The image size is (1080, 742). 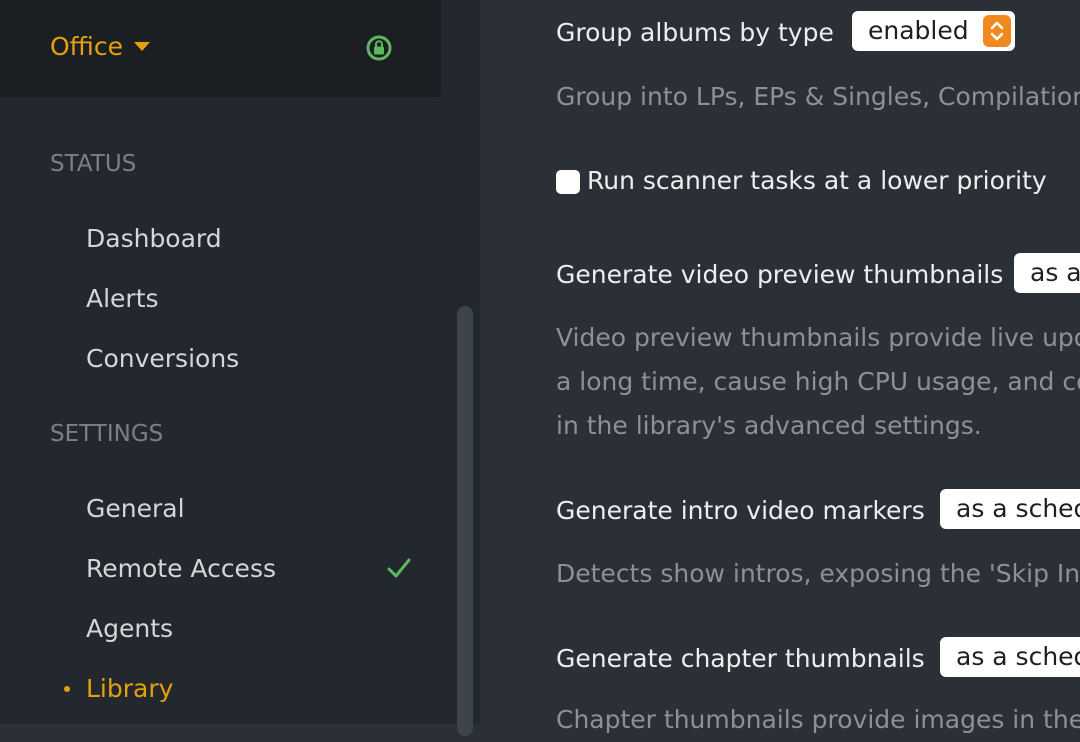 What do you see at coordinates (154, 239) in the screenshot?
I see `sidebar-item-dashboard: Dashboard` at bounding box center [154, 239].